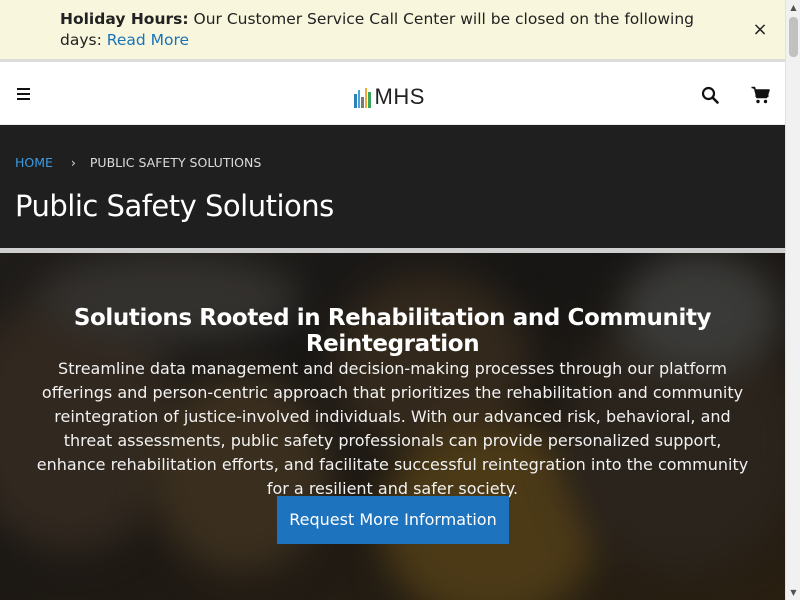 The image size is (800, 600). Describe the element at coordinates (760, 95) in the screenshot. I see `cart-icon` at that location.